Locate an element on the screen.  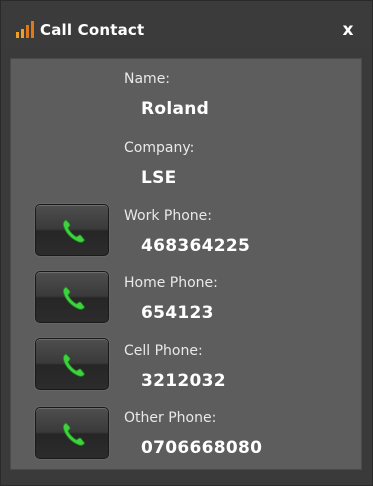
name-value: Roland is located at coordinates (175, 109).